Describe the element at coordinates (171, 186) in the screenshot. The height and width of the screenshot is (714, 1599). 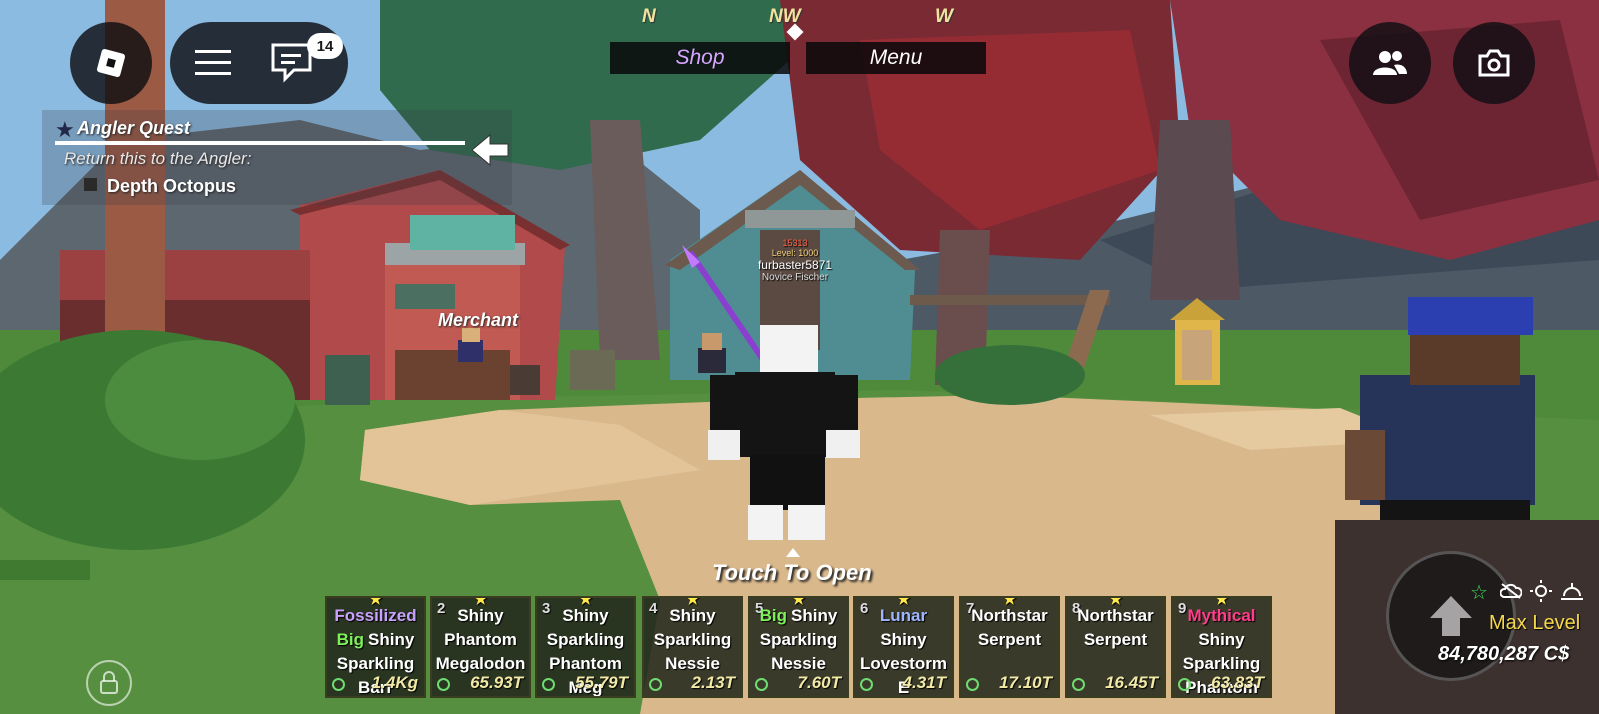
I see `quest-item: Depth Octopus` at that location.